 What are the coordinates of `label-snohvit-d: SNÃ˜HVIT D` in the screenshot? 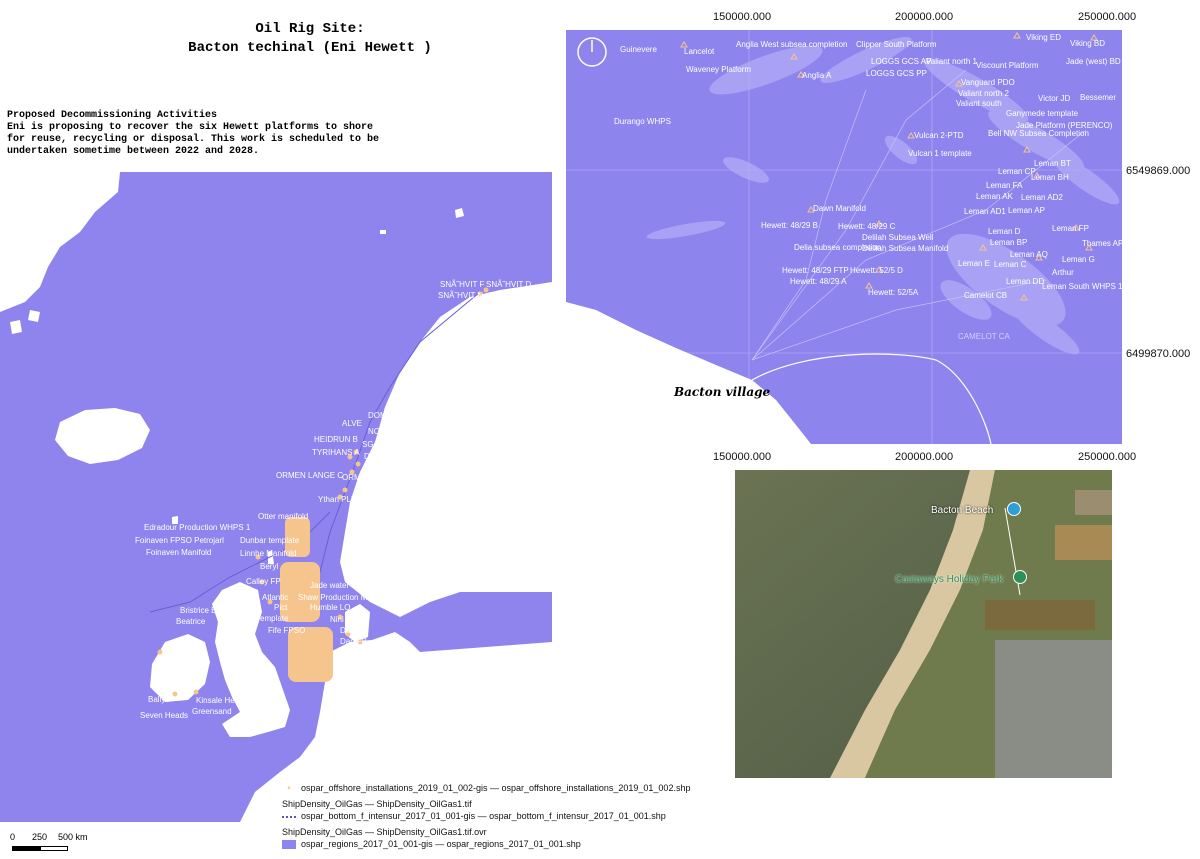 It's located at (508, 284).